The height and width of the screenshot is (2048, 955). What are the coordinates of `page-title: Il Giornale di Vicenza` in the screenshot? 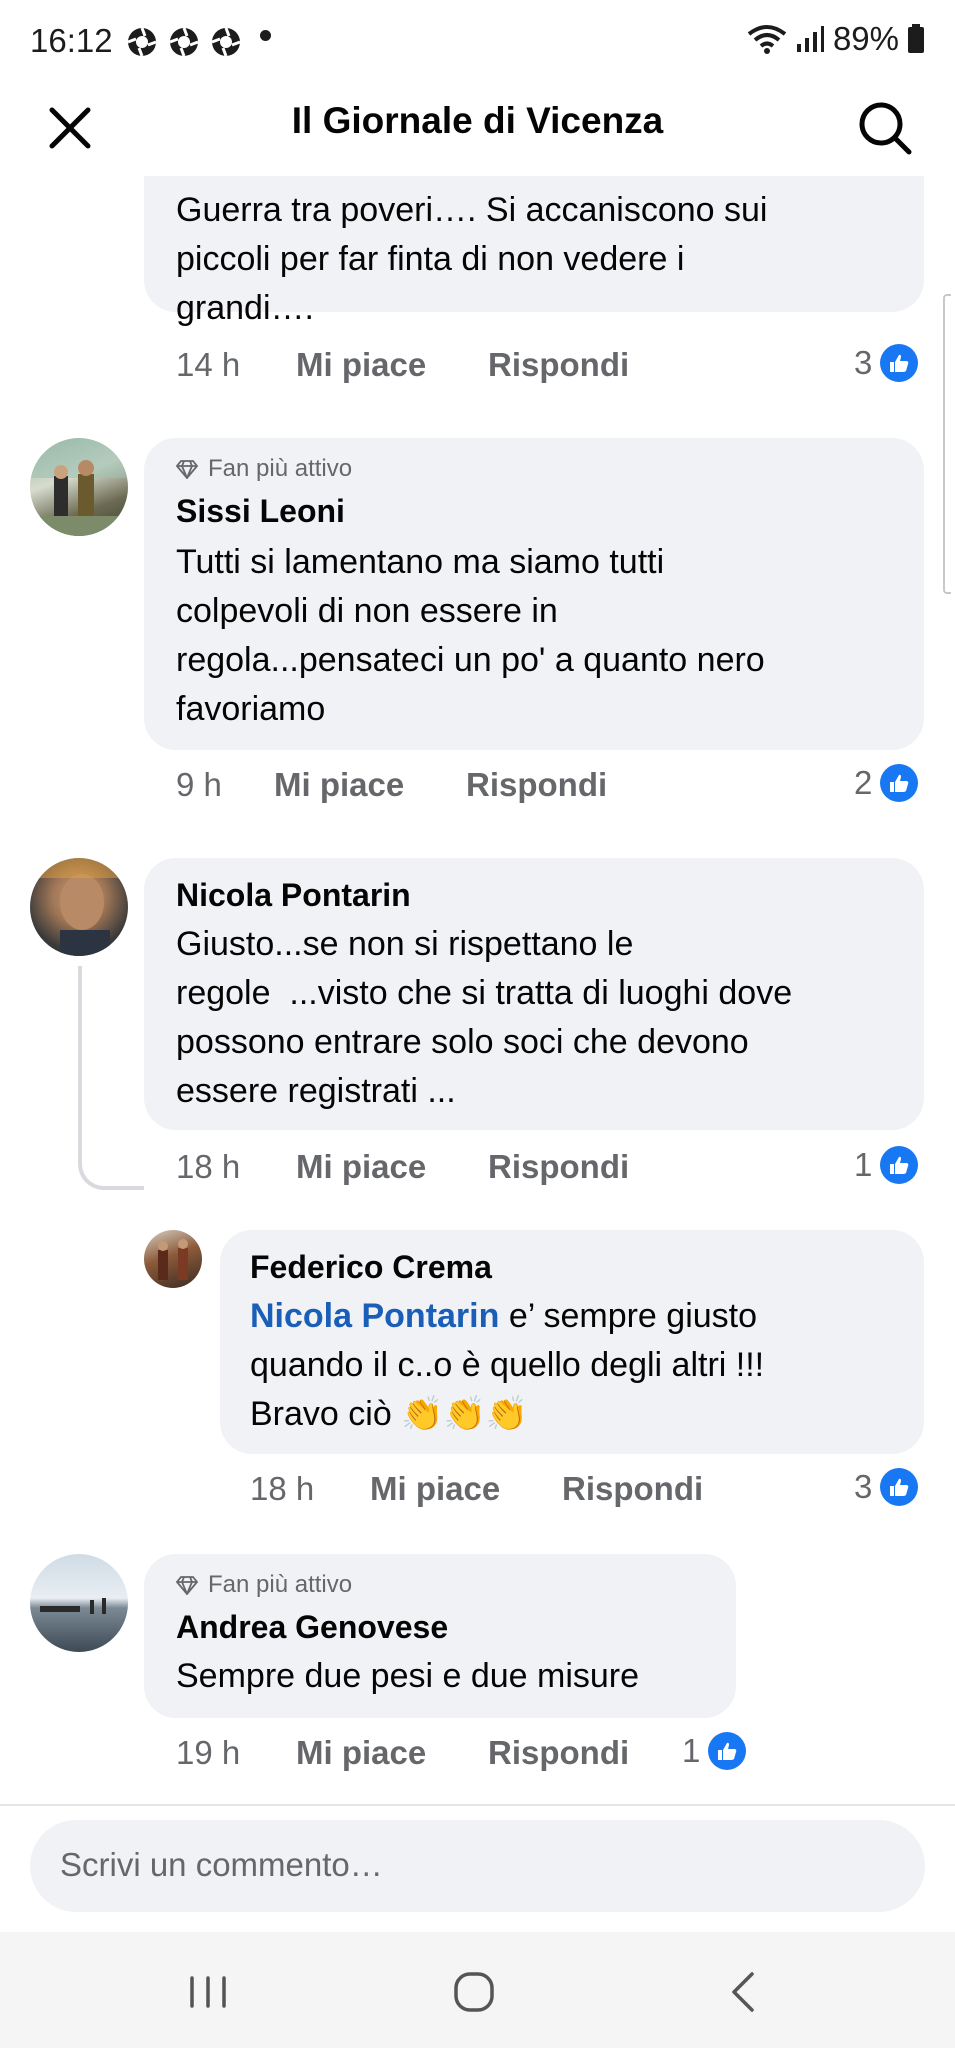 It's located at (477, 120).